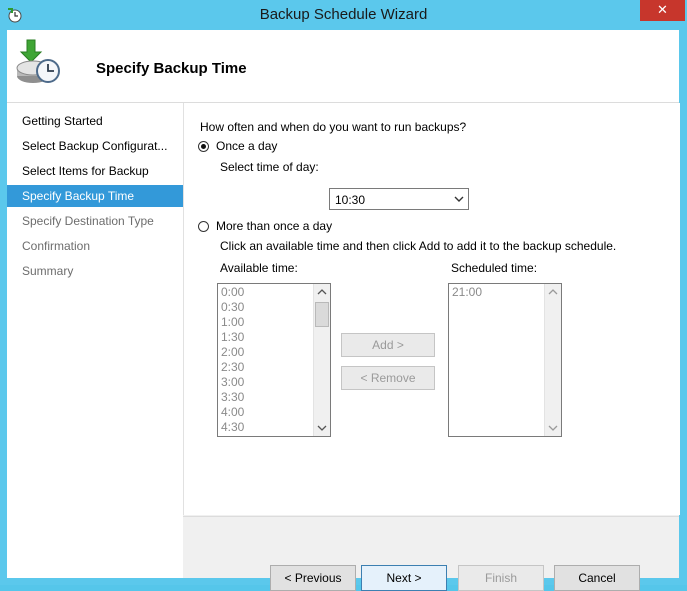  Describe the element at coordinates (274, 226) in the screenshot. I see `more-than-once-label: More than once a day` at that location.